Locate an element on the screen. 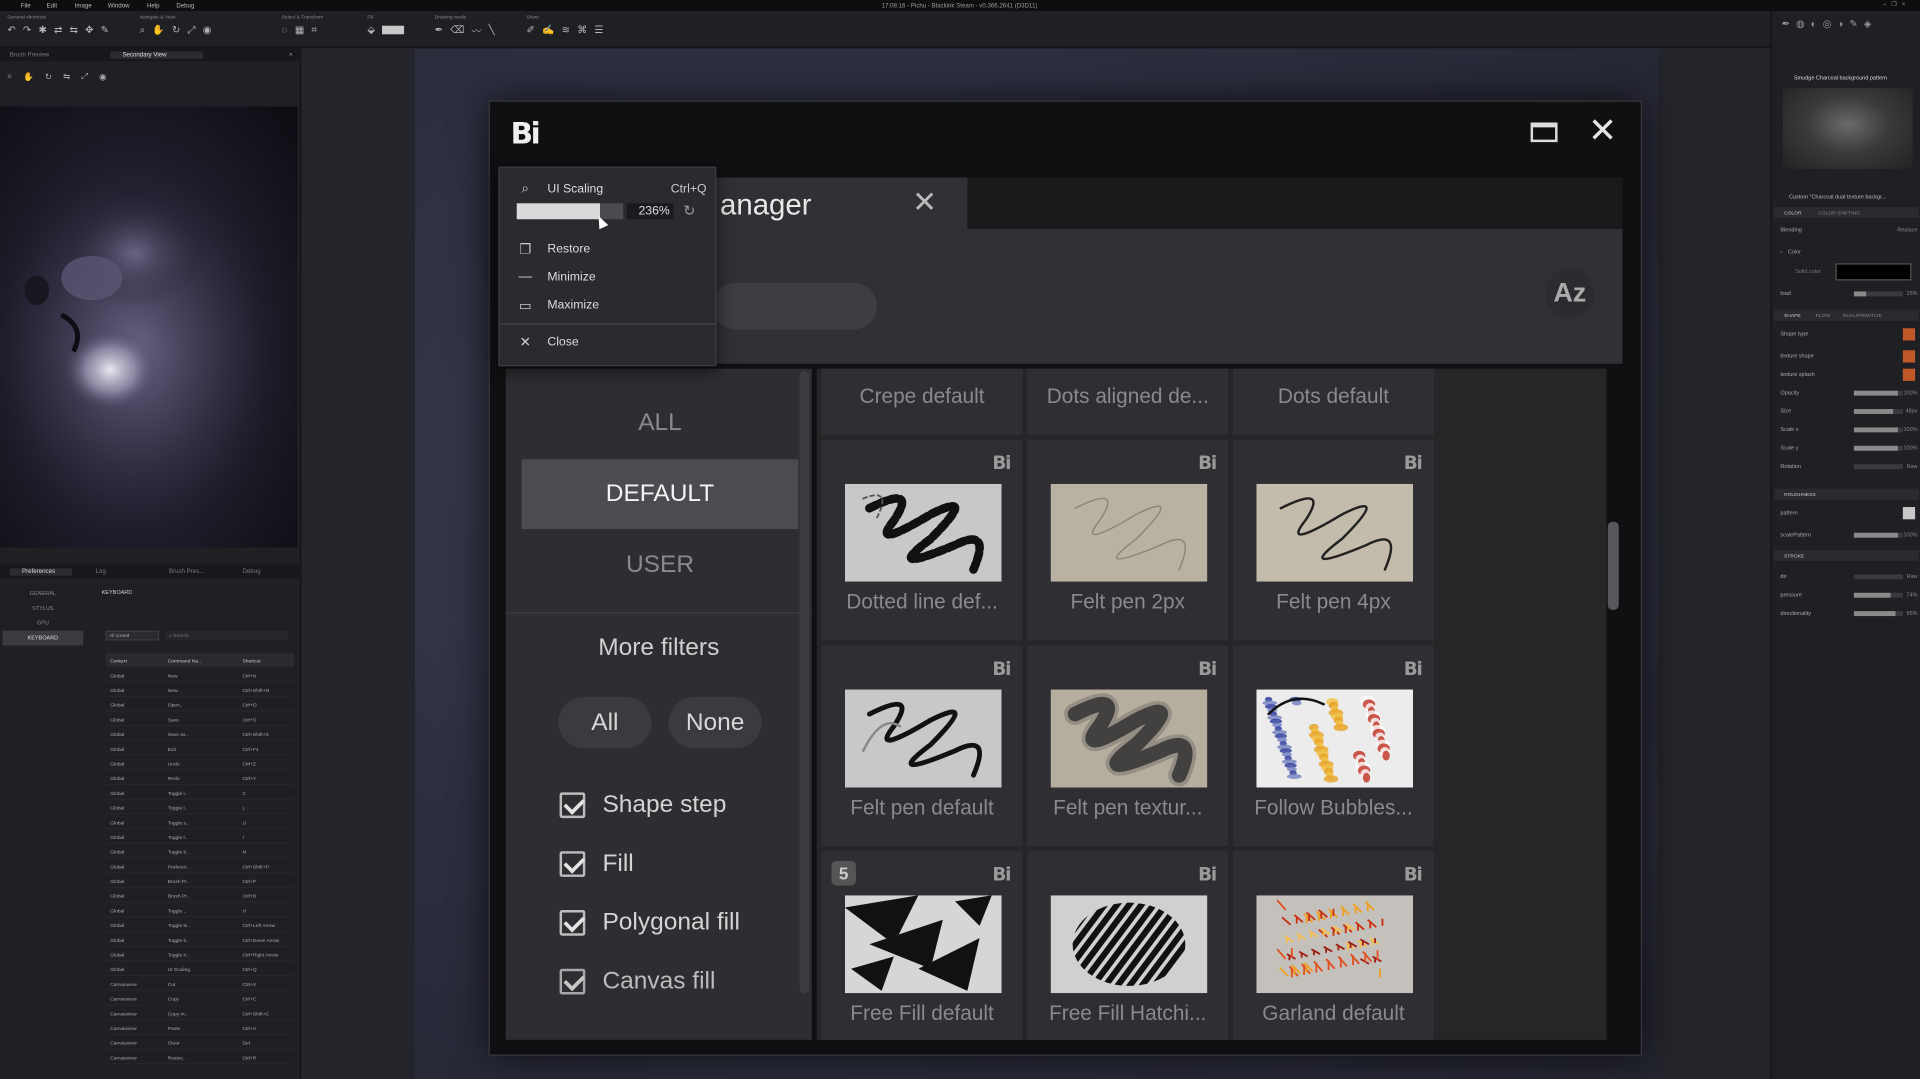 This screenshot has height=1079, width=1920. filters-scrollbar is located at coordinates (804, 682).